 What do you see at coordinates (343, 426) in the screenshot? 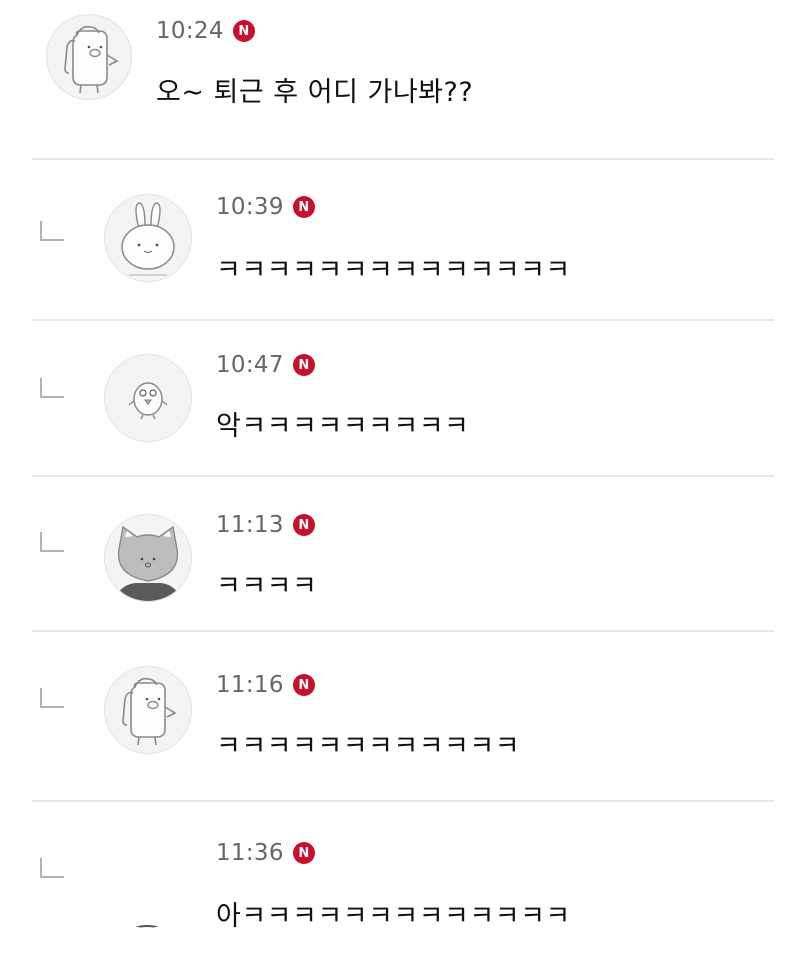
I see `comment-text: 악ㅋㅋㅋㅋㅋㅋㅋㅋㅋ` at bounding box center [343, 426].